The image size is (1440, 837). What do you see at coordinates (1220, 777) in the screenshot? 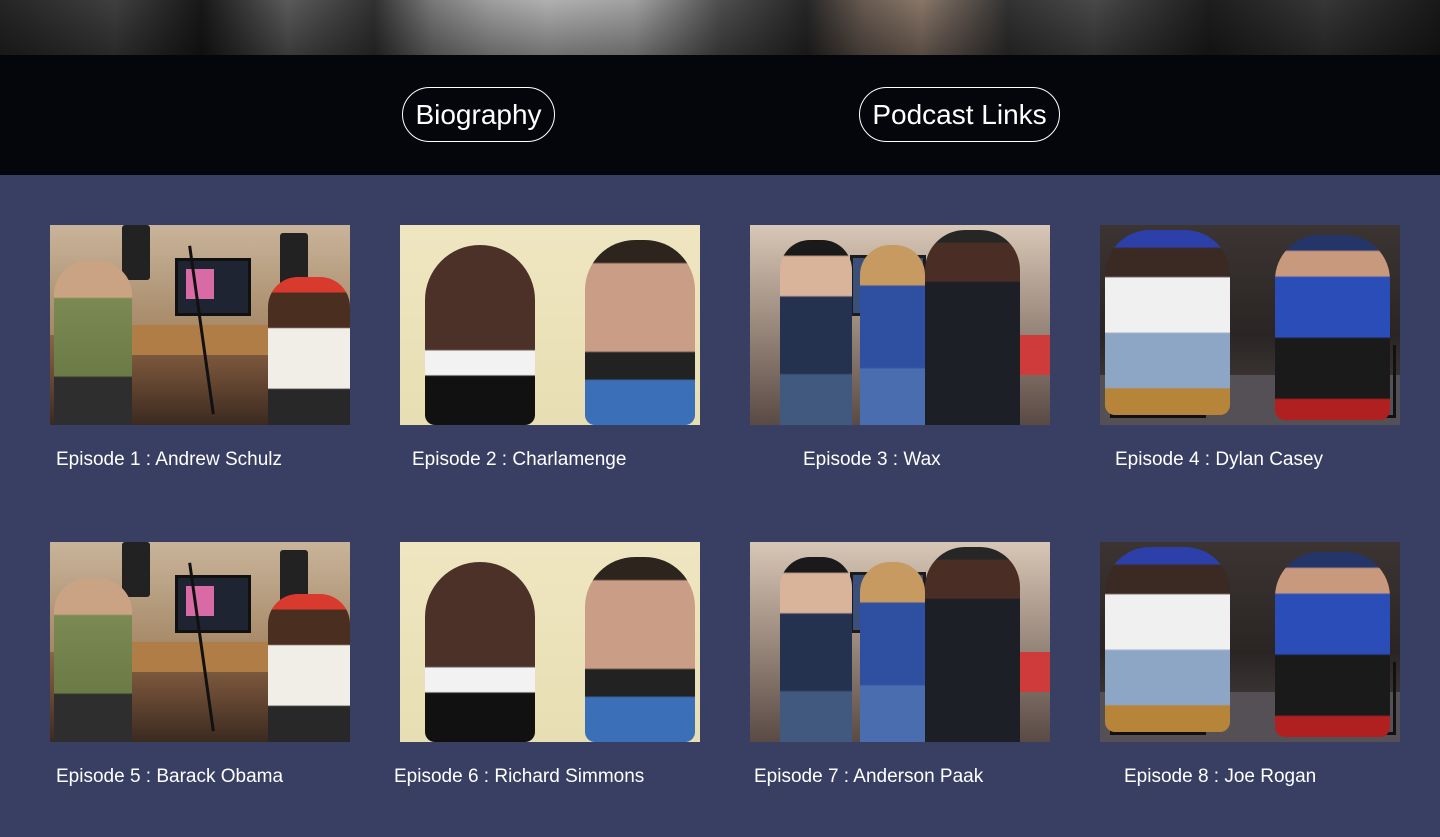
I see `episode-title: Episode 8 : Joe Rogan` at bounding box center [1220, 777].